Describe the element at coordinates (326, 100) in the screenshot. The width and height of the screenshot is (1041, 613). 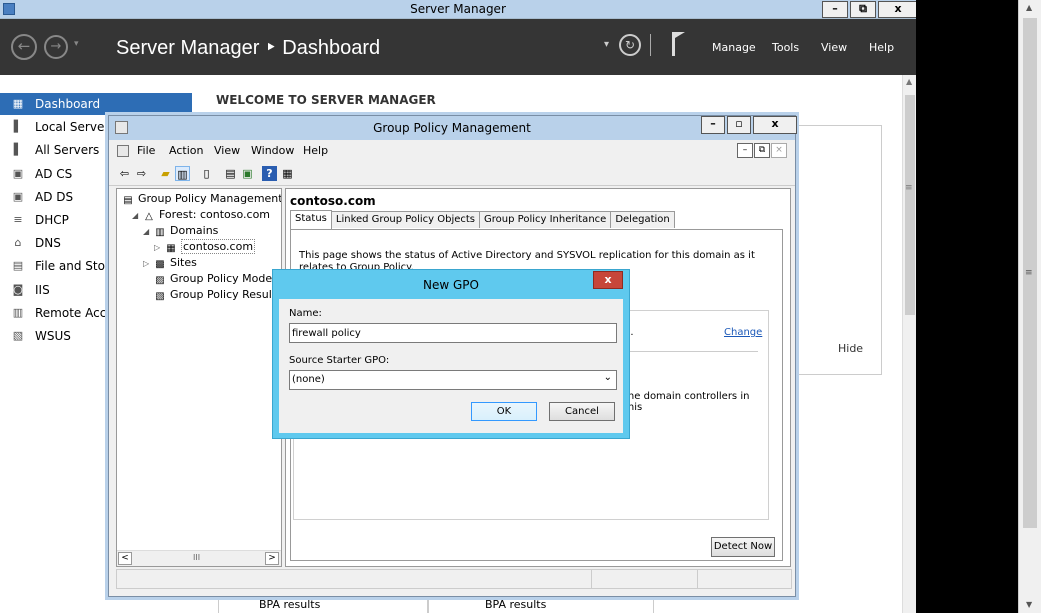
I see `welcome-heading: WELCOME TO SERVER MANAGER` at that location.